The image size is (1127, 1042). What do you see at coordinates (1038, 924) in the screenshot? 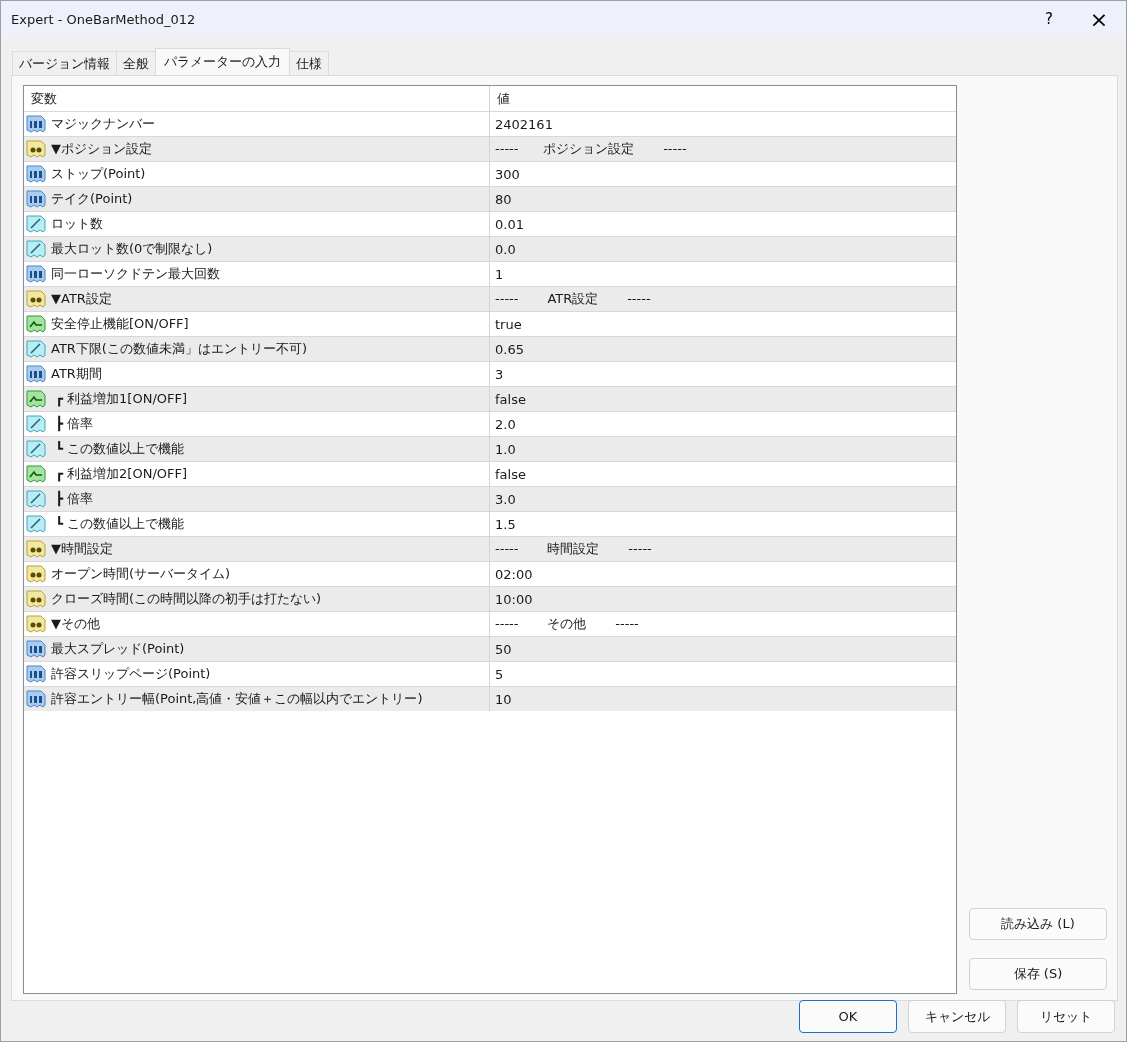
I see `side-button: 読み込み (L)` at bounding box center [1038, 924].